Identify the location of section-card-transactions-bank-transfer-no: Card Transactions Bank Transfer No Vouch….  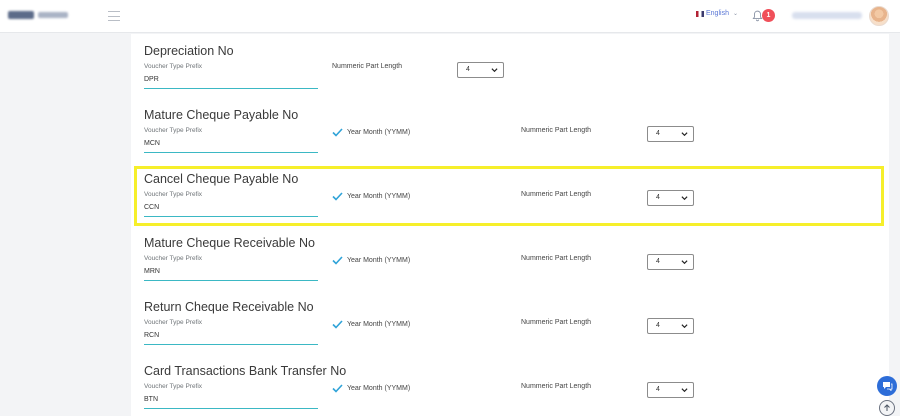
(510, 385).